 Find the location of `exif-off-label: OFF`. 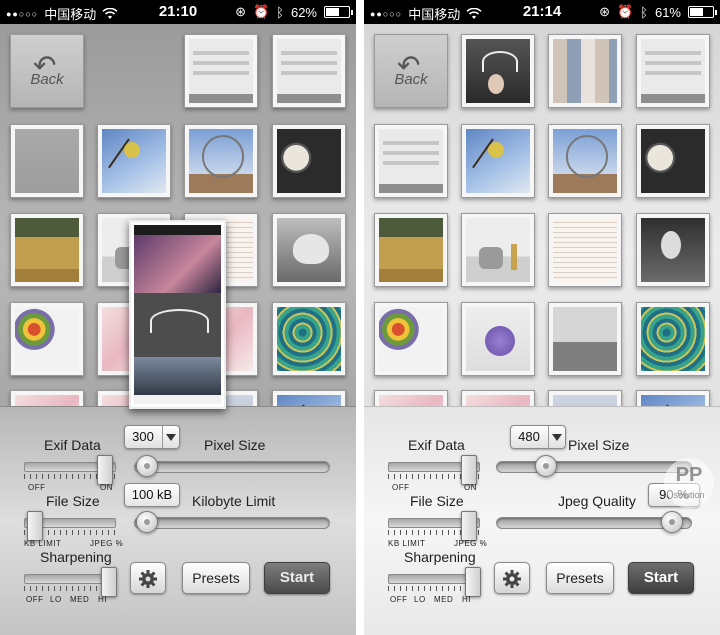

exif-off-label: OFF is located at coordinates (401, 487).